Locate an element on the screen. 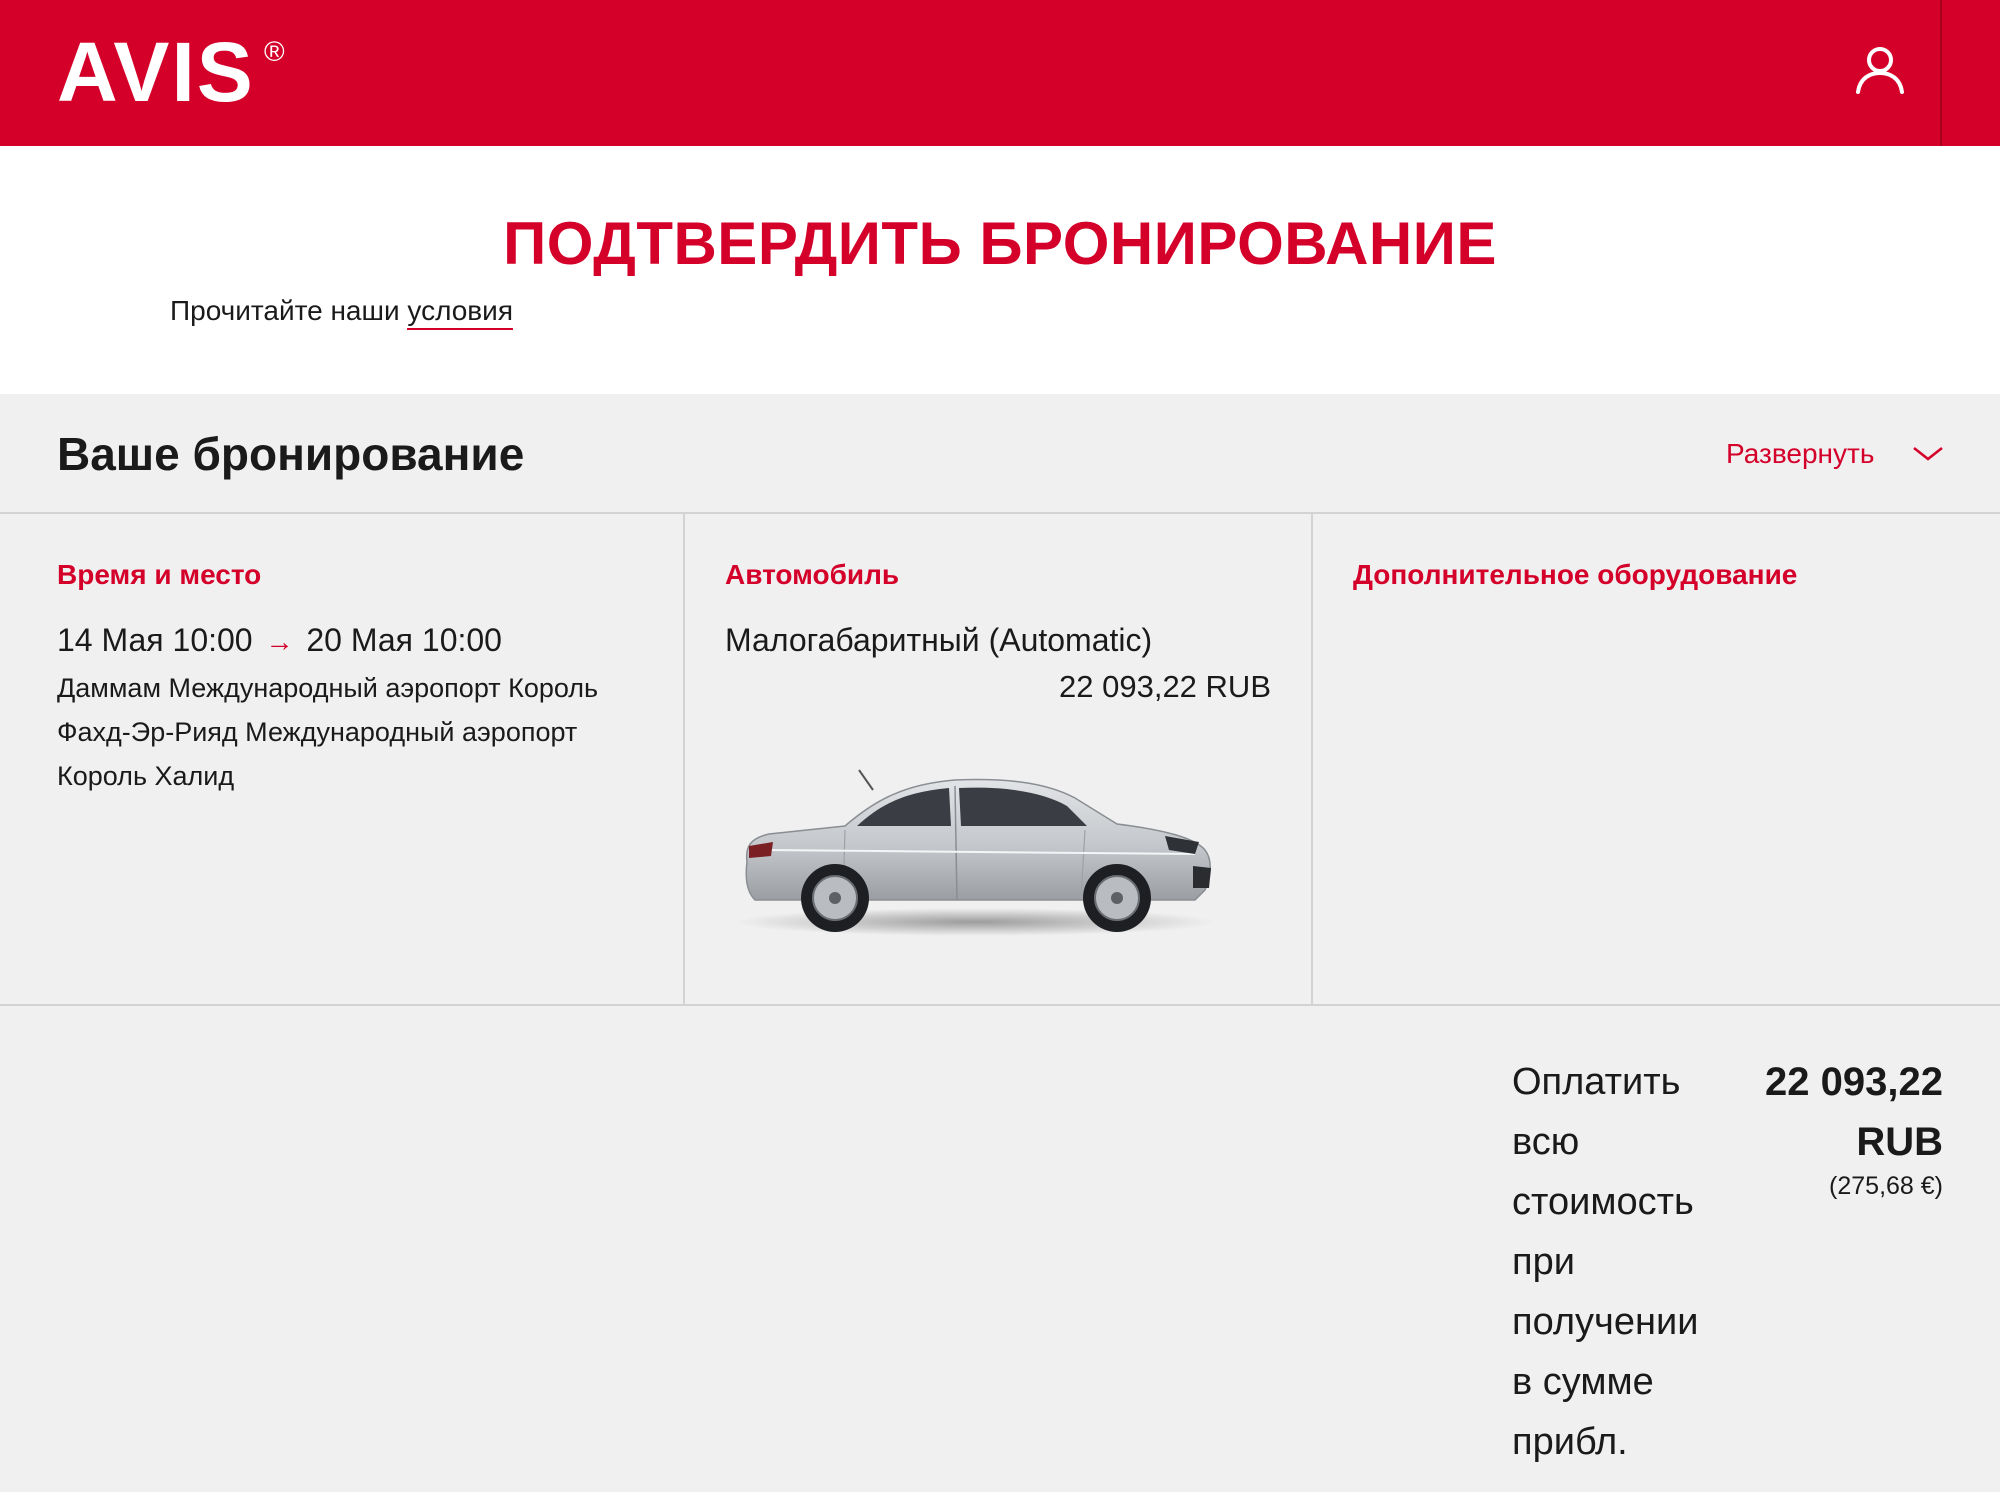 Image resolution: width=2000 pixels, height=1492 pixels. account-button is located at coordinates (1880, 70).